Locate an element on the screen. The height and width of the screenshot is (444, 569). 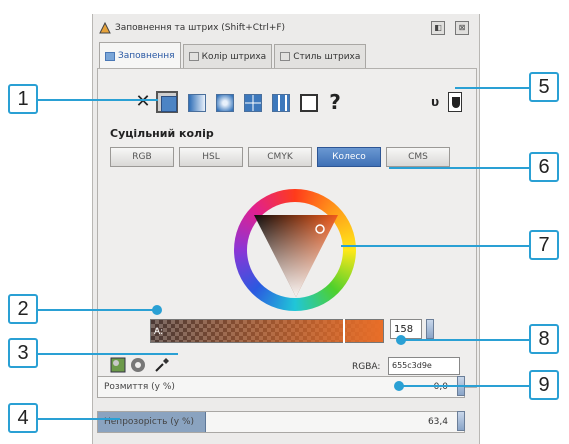
mode-wheel-button: Колесо is located at coordinates (349, 157).